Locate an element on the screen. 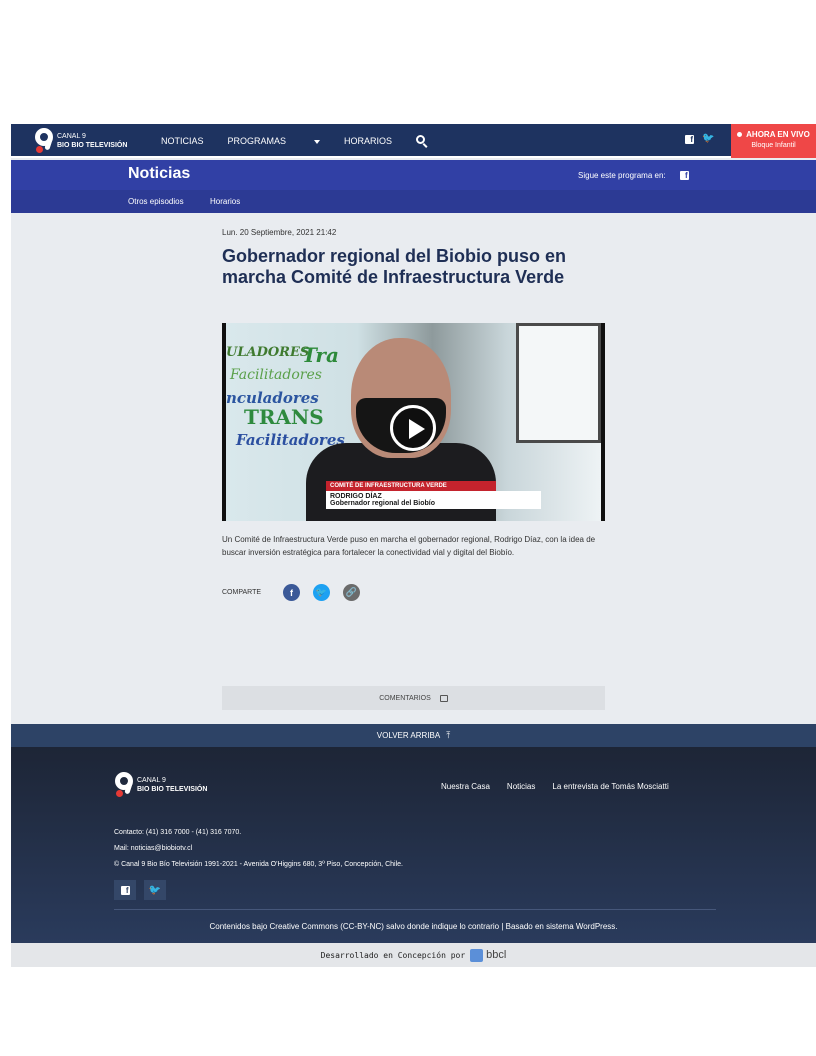  share-twitter-icon: 🐦 is located at coordinates (322, 592).